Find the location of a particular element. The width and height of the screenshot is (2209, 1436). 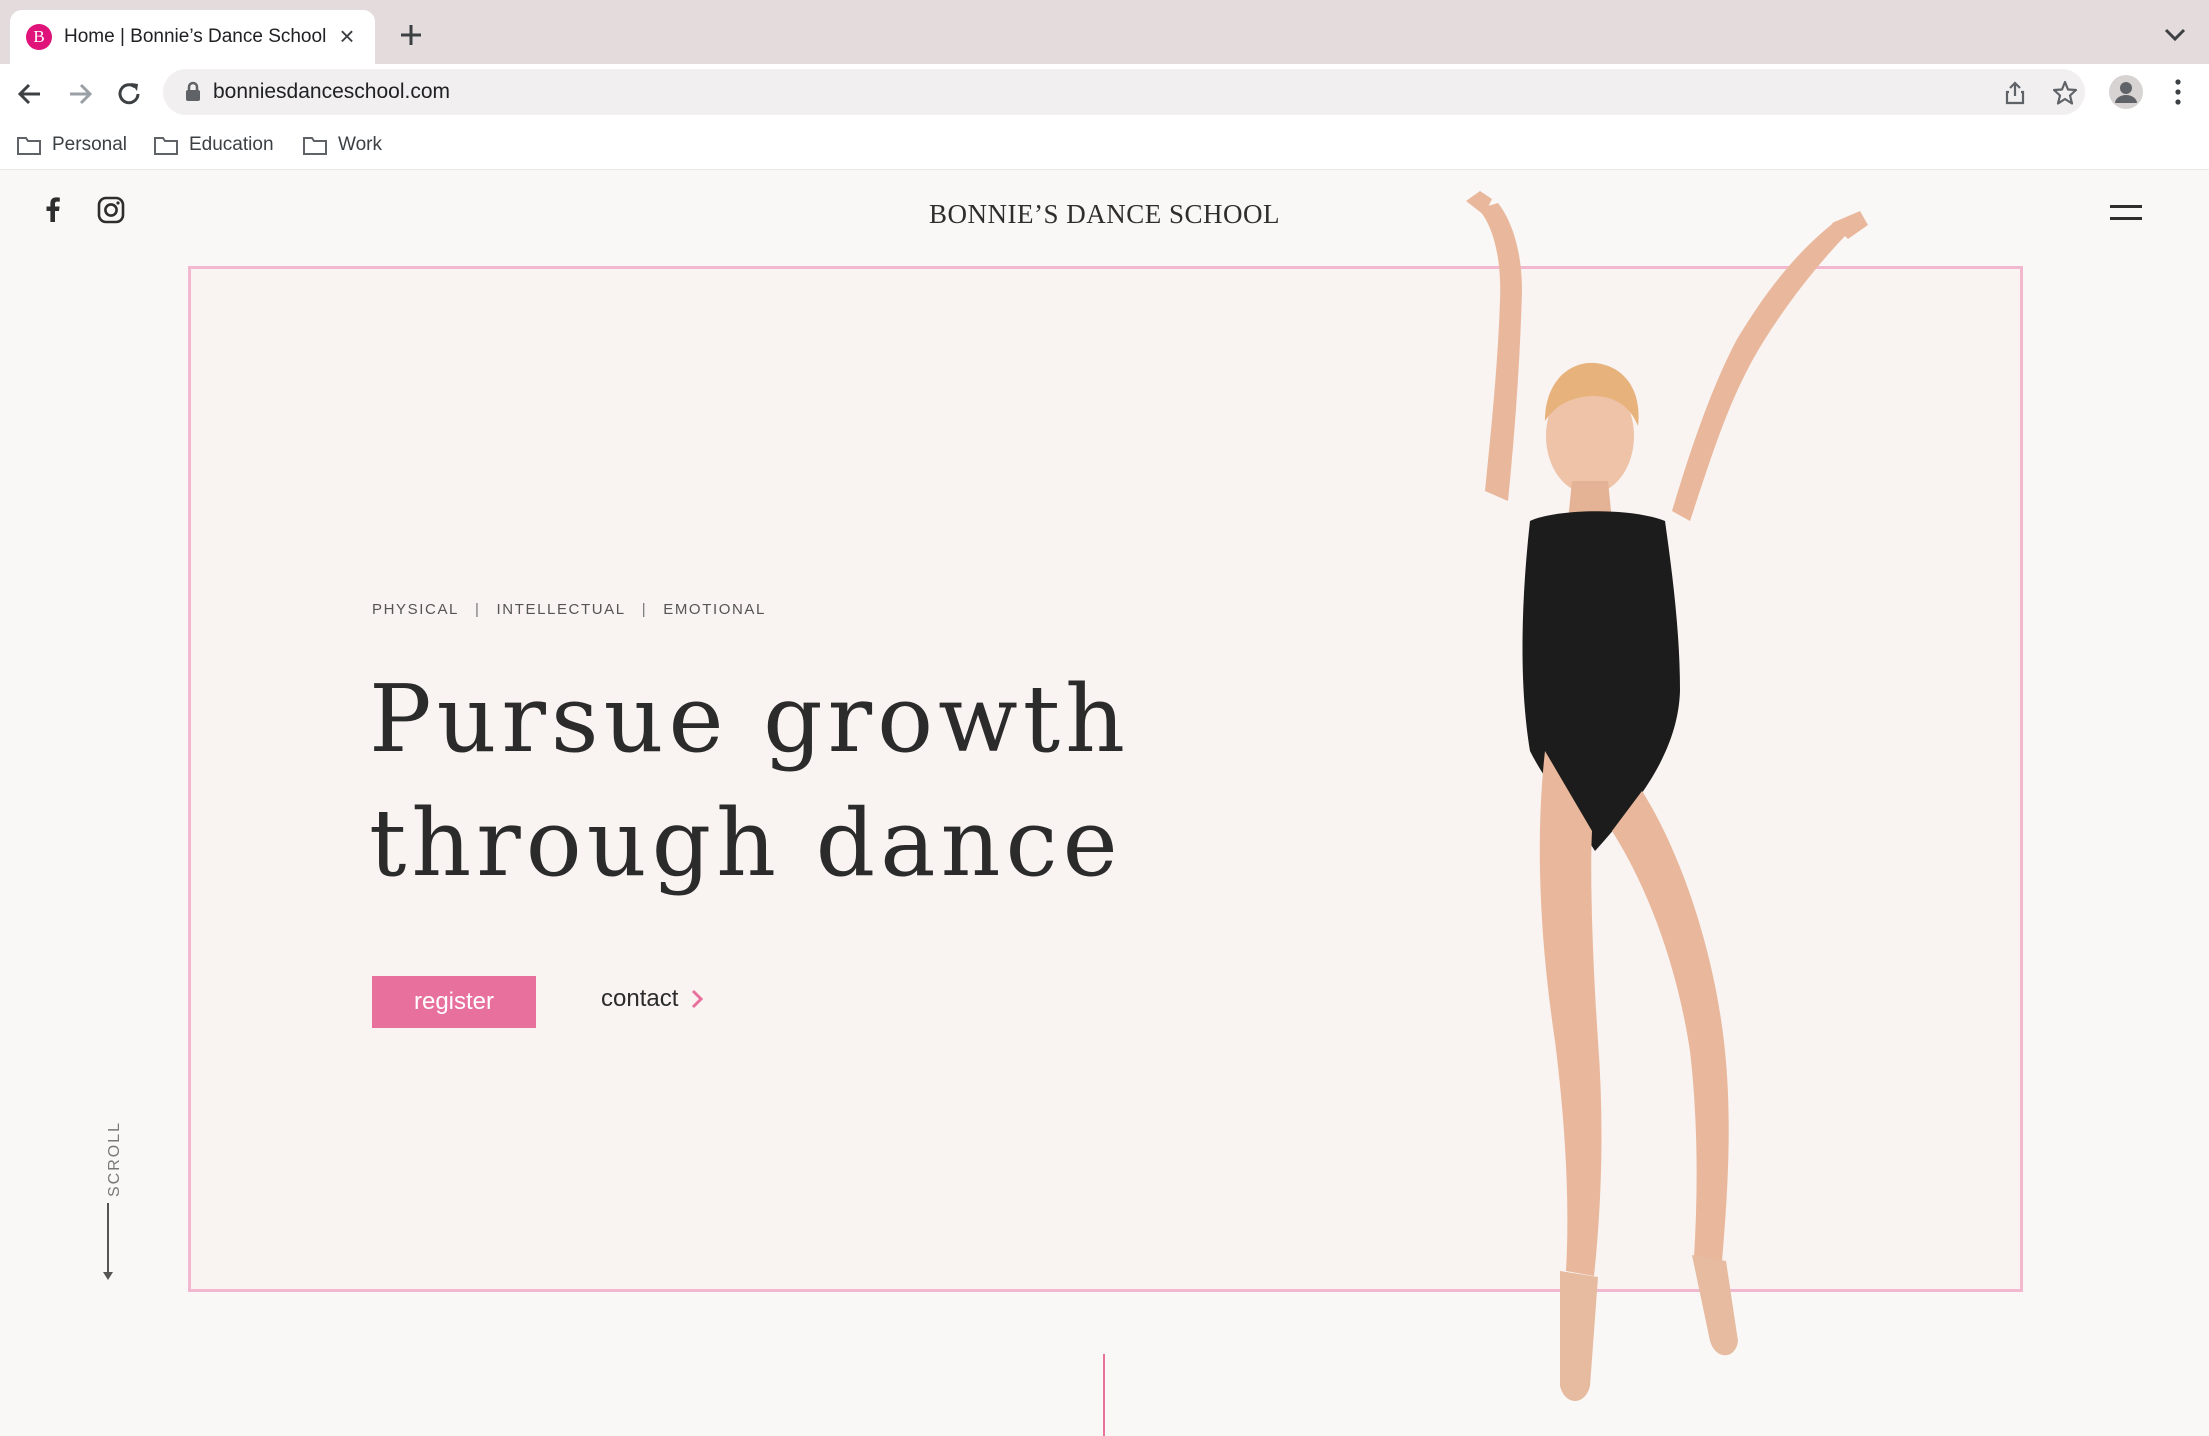

hamburger-menu-icon is located at coordinates (2126, 213).